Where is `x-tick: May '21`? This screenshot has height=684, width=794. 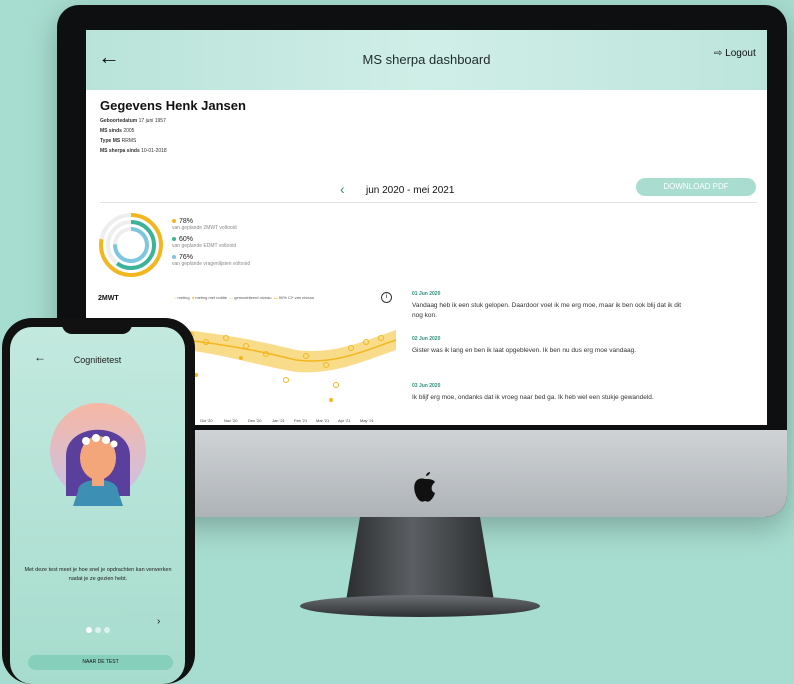
x-tick: May '21 is located at coordinates (367, 420).